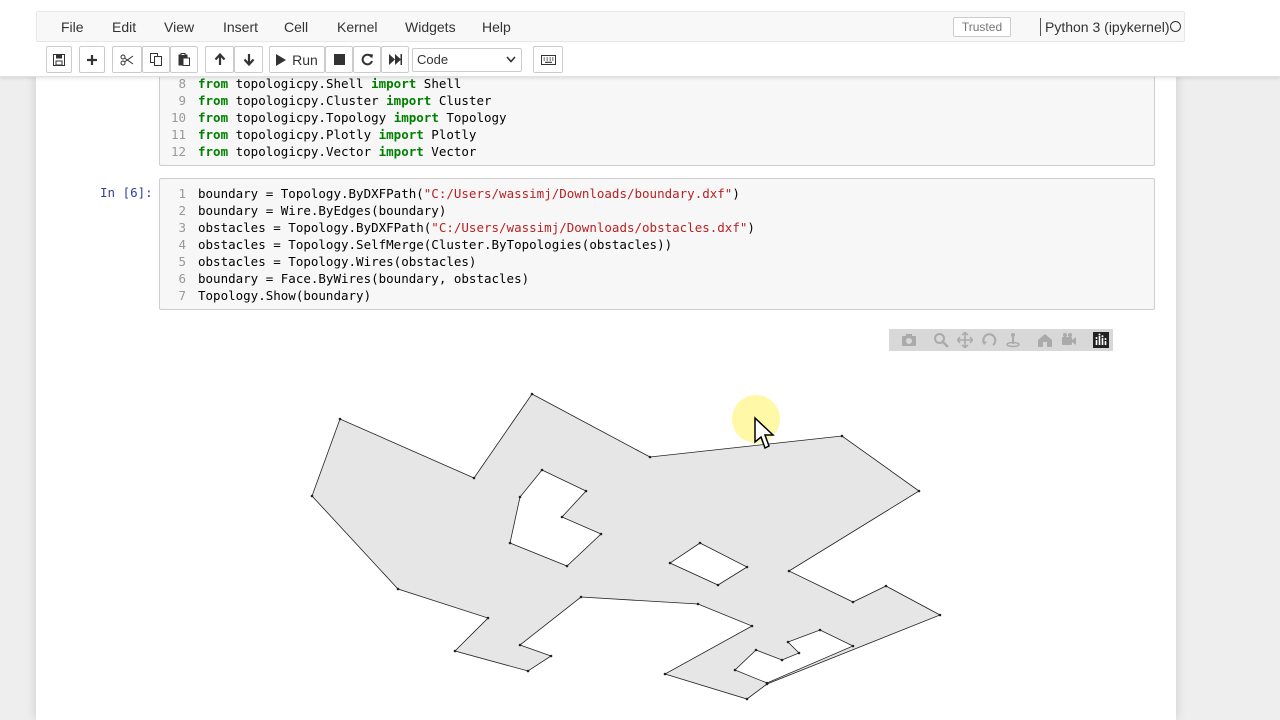  I want to click on interrupt-button, so click(339, 59).